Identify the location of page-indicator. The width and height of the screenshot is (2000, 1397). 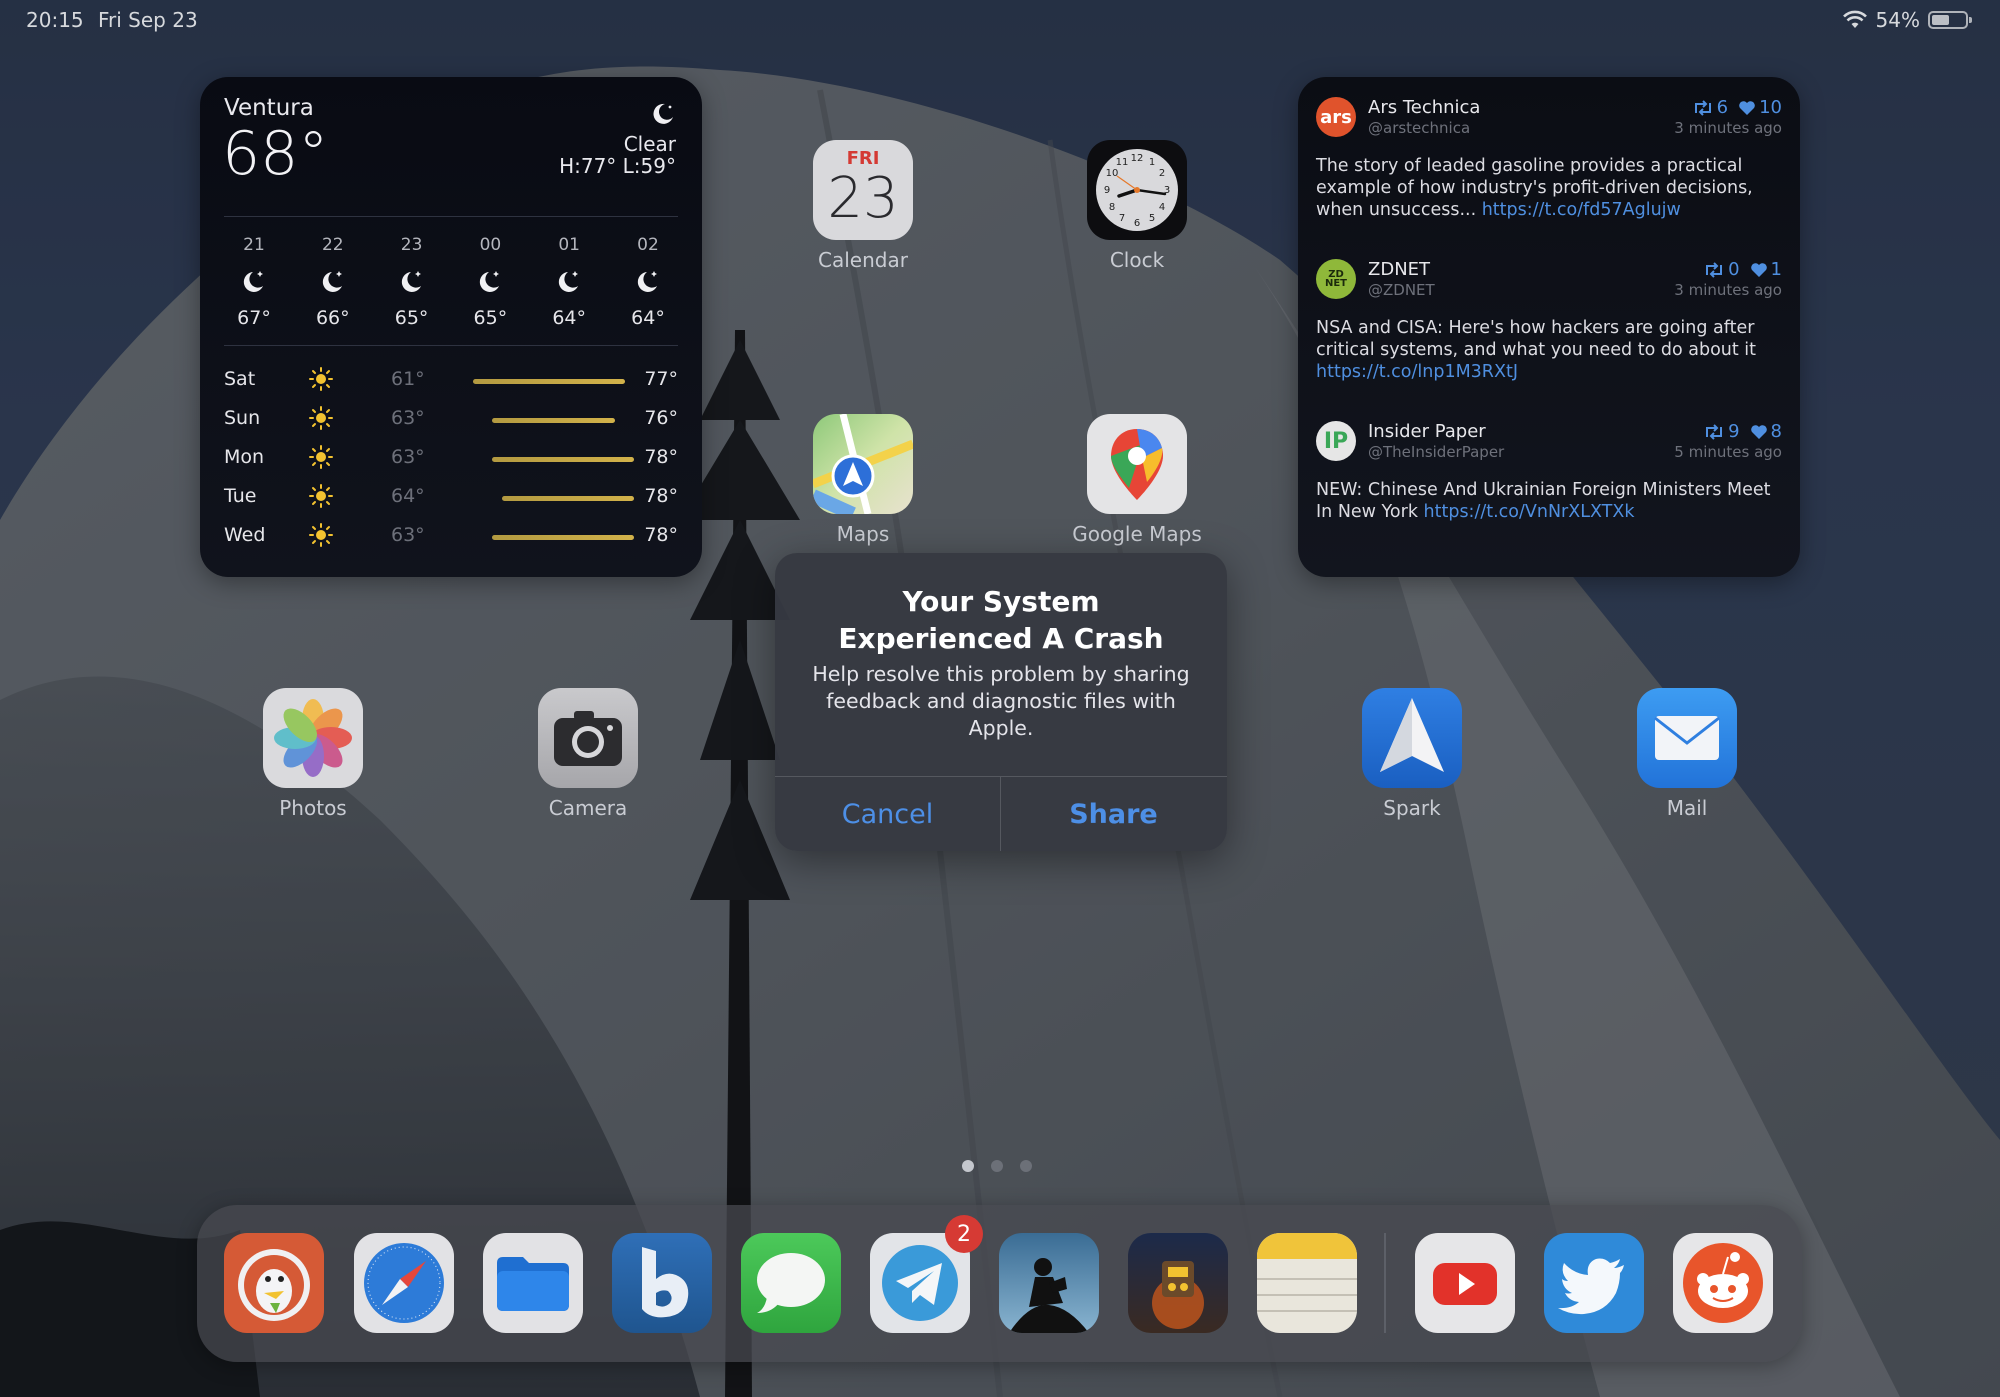
(997, 1166).